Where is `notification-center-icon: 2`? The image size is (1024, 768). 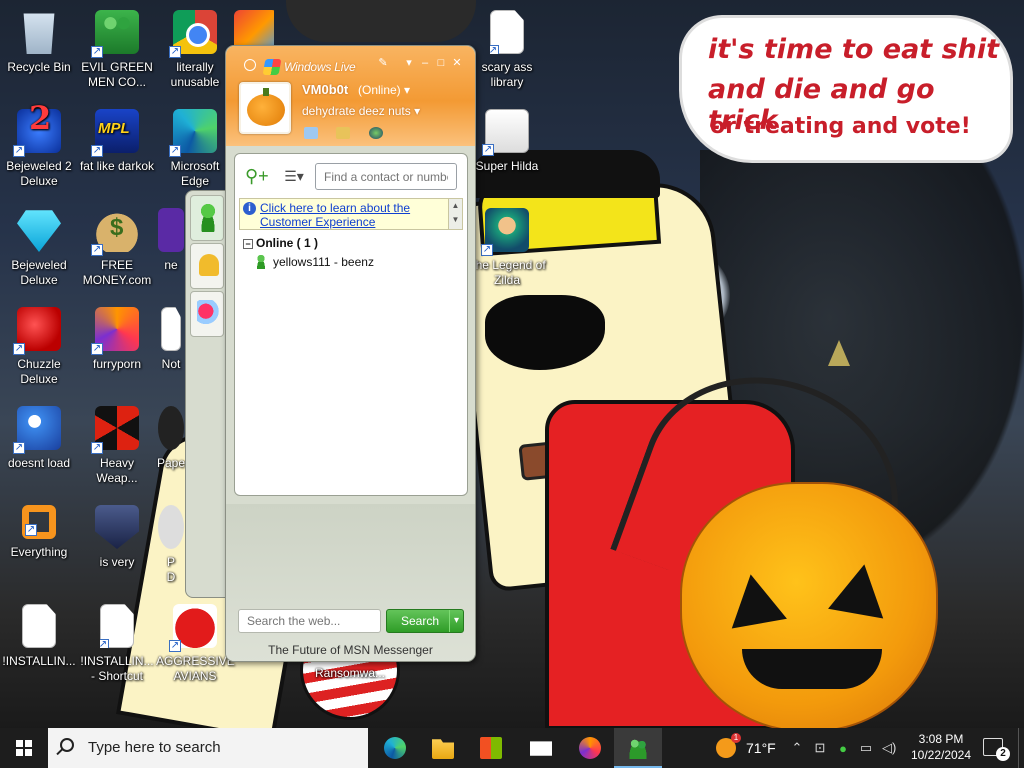
notification-center-icon: 2 is located at coordinates (996, 749).